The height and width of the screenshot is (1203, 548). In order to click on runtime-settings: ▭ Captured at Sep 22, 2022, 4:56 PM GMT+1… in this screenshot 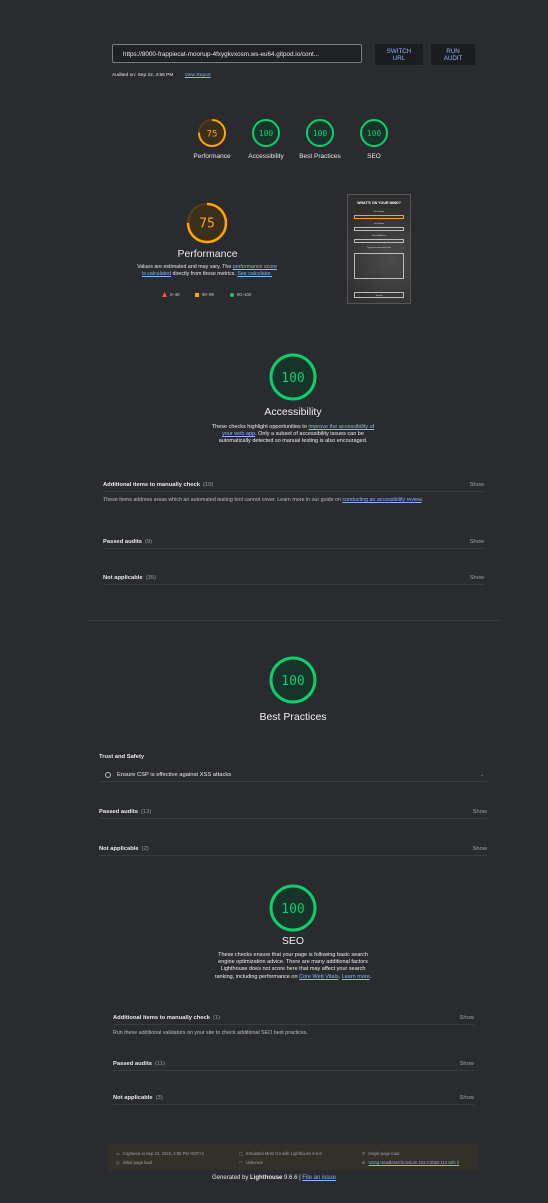, I will do `click(293, 1157)`.